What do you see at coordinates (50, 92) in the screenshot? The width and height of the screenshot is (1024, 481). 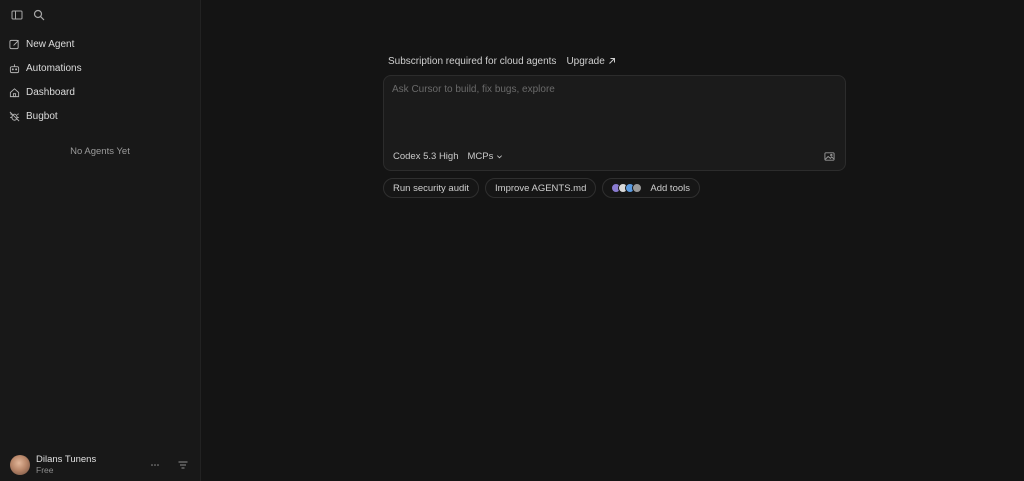 I see `sidebar-item-label: Dashboard` at bounding box center [50, 92].